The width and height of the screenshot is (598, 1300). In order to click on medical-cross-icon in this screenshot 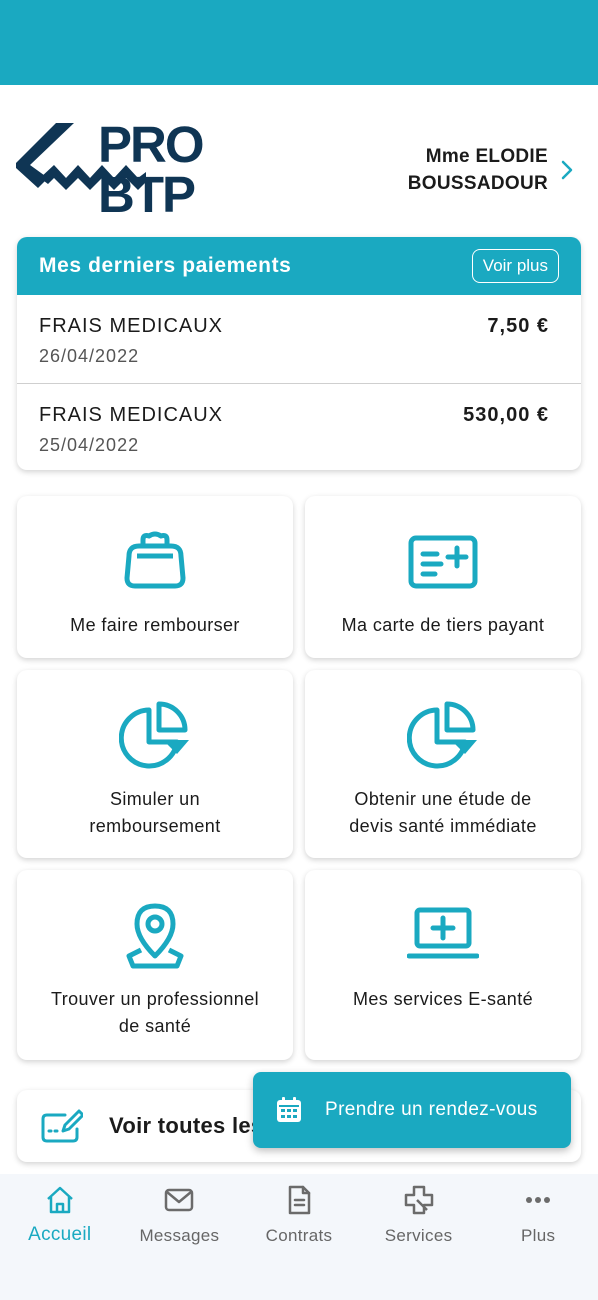, I will do `click(418, 1200)`.